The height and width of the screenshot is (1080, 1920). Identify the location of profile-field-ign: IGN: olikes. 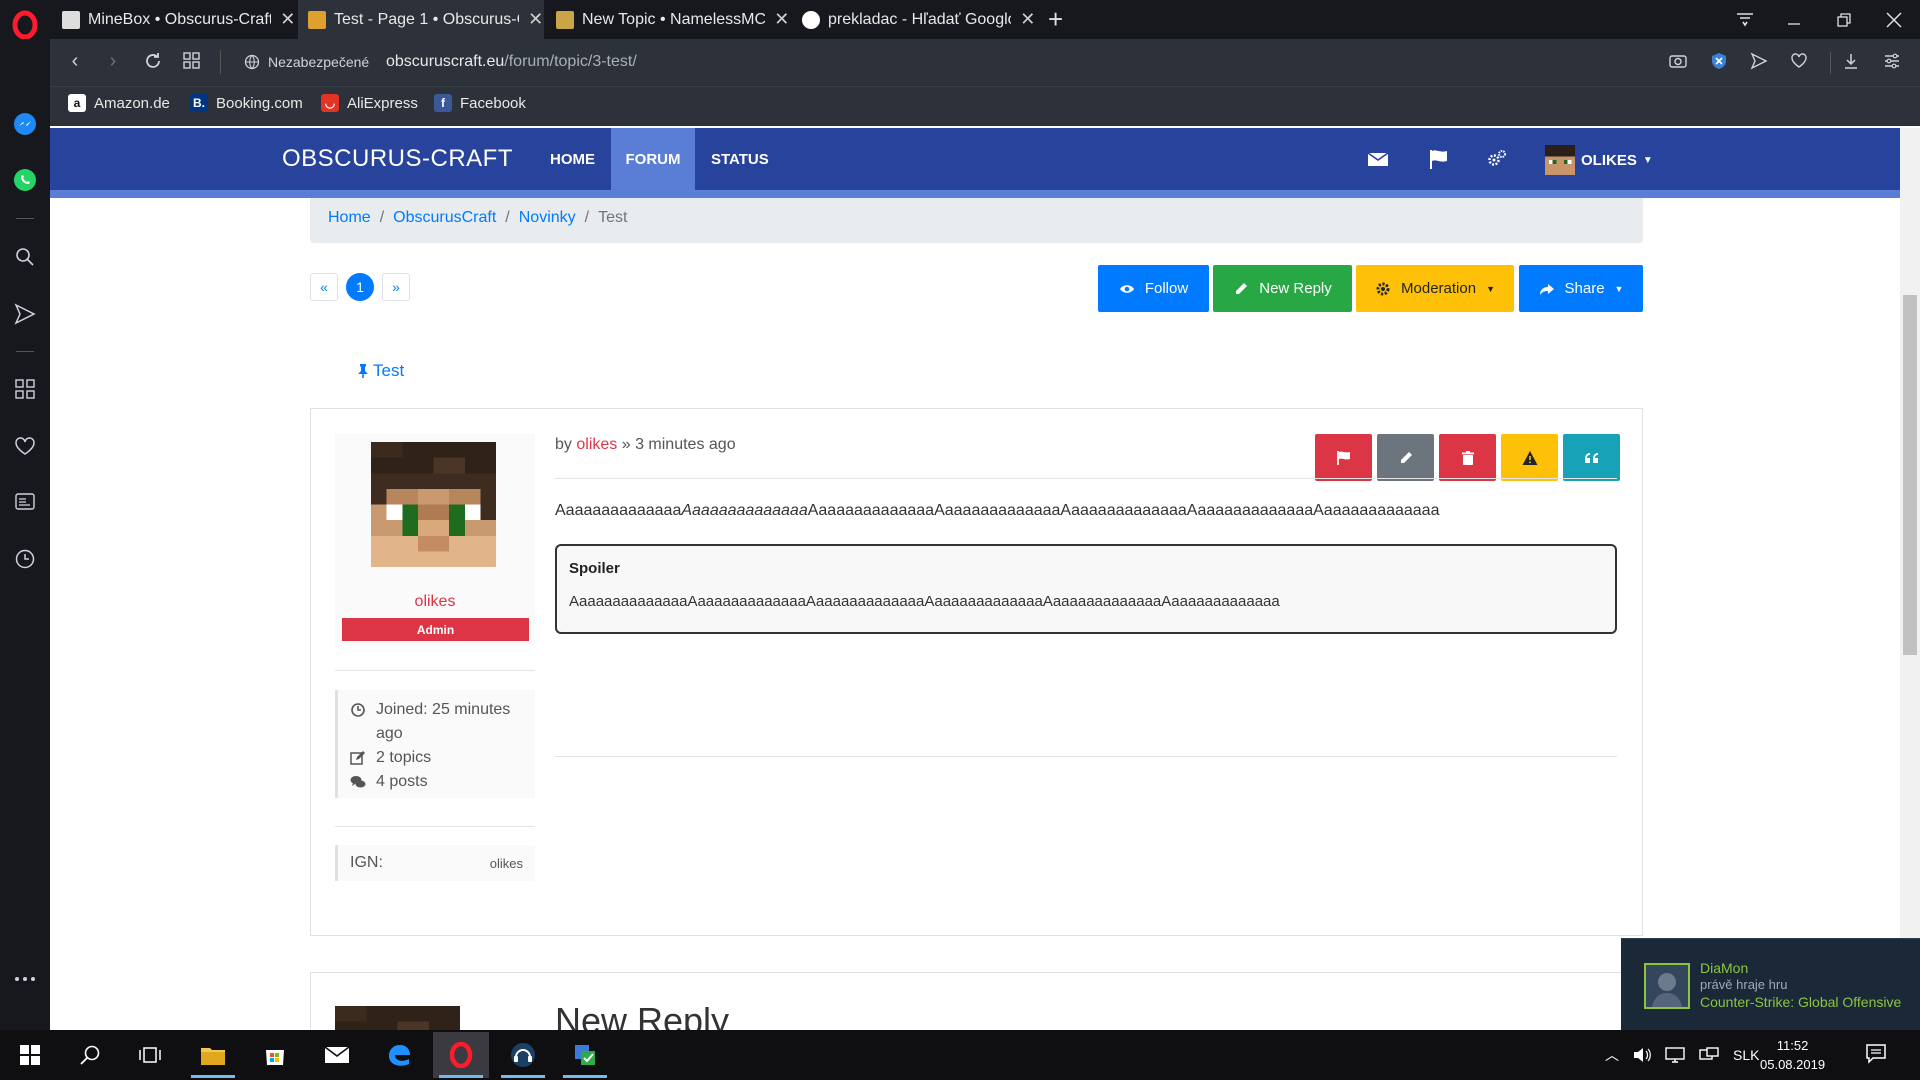
(435, 863).